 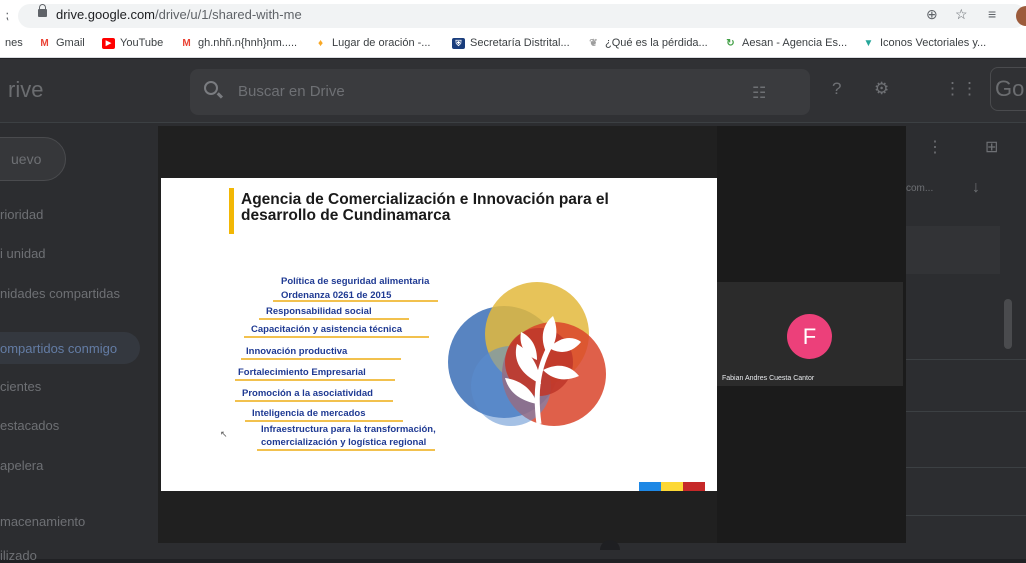 I want to click on nav-priority: rioridad, so click(x=21, y=214).